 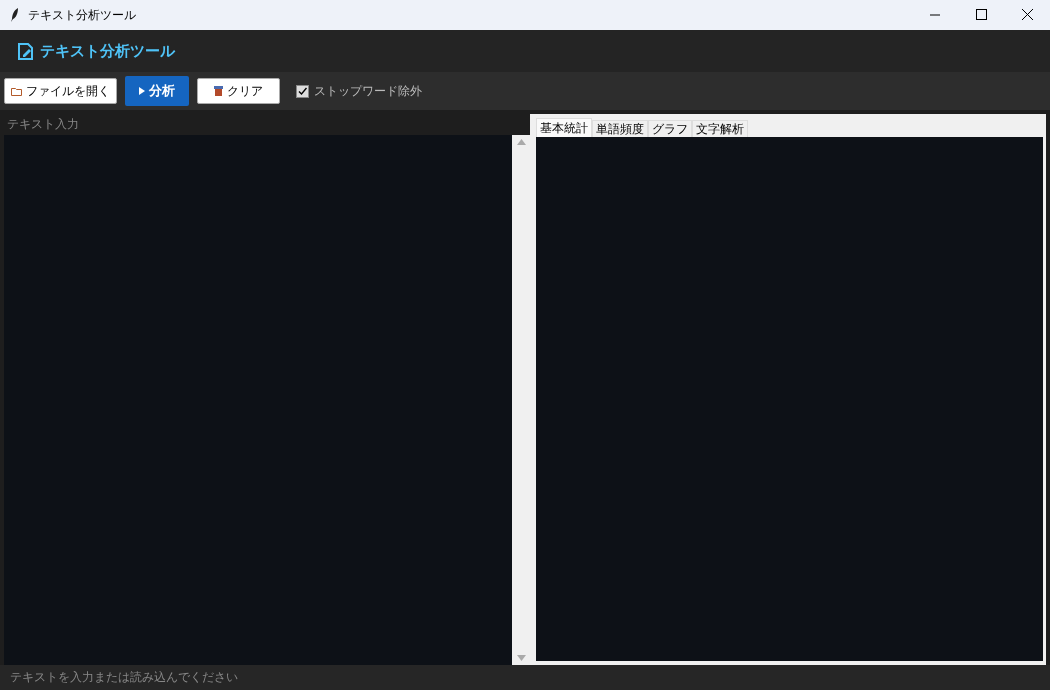 What do you see at coordinates (60, 91) in the screenshot?
I see `toolbar-button: ファイルを開く` at bounding box center [60, 91].